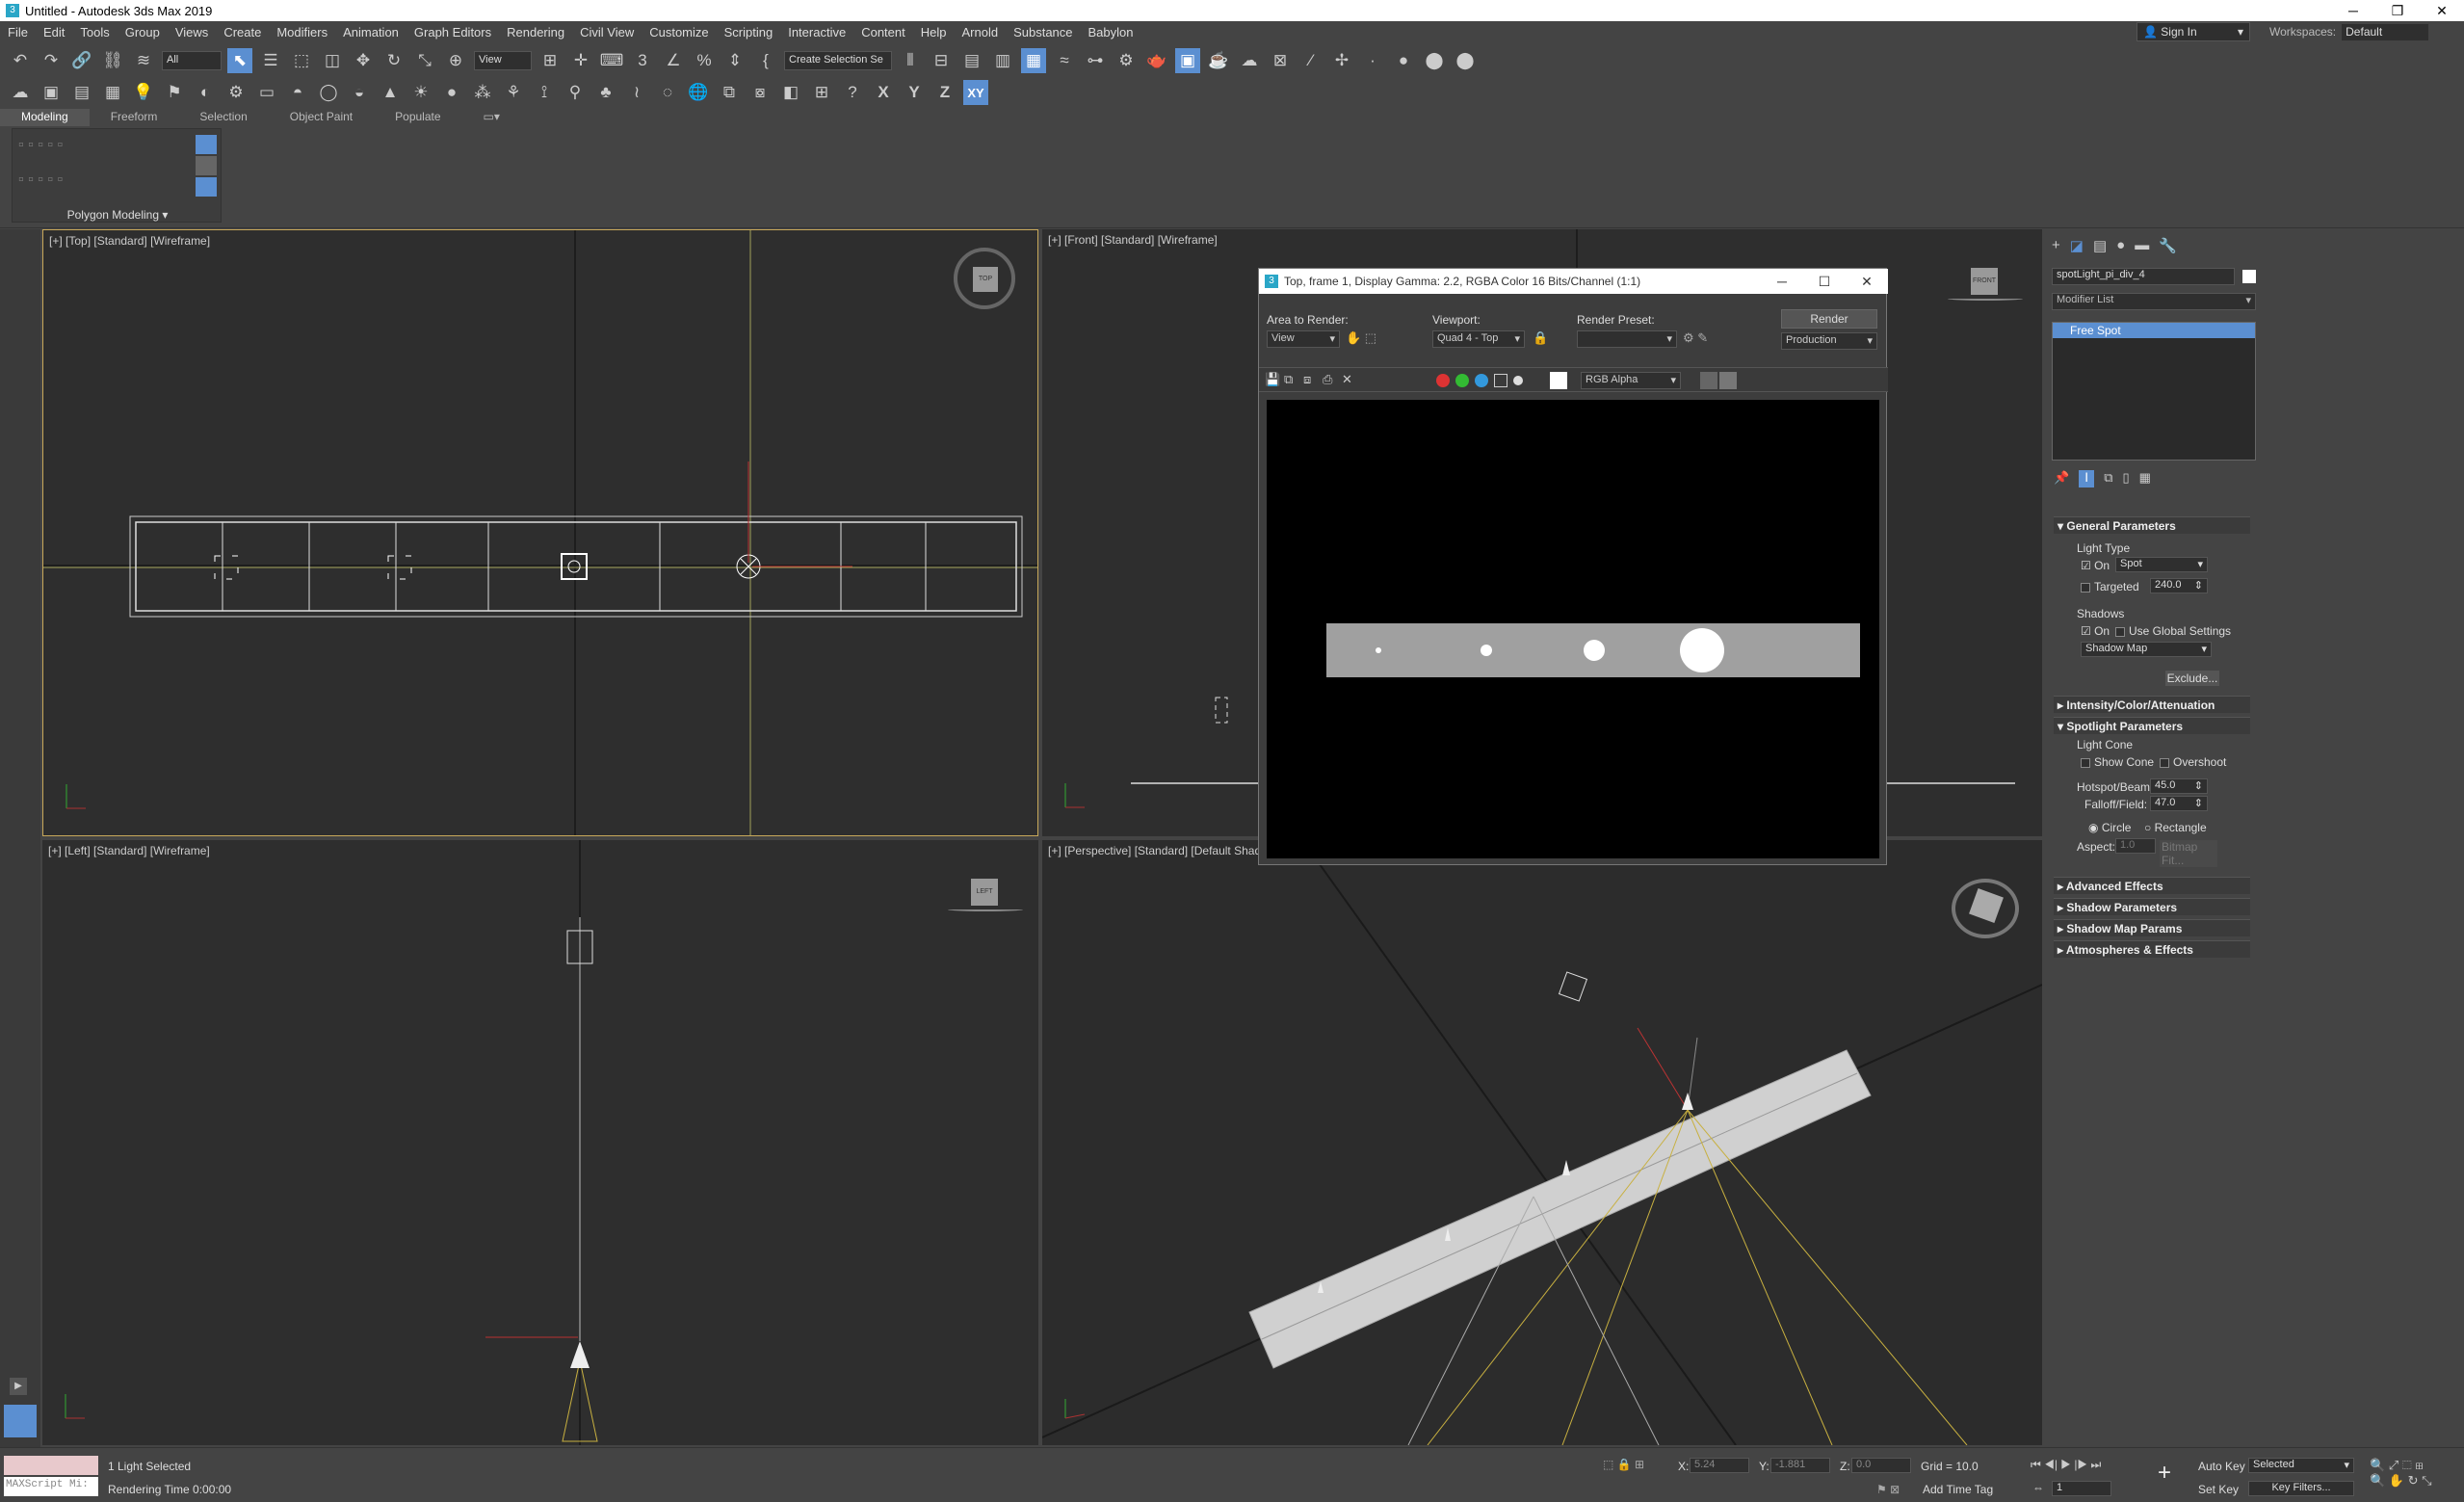 The height and width of the screenshot is (1502, 2464). What do you see at coordinates (143, 32) in the screenshot?
I see `menu-group: Group` at bounding box center [143, 32].